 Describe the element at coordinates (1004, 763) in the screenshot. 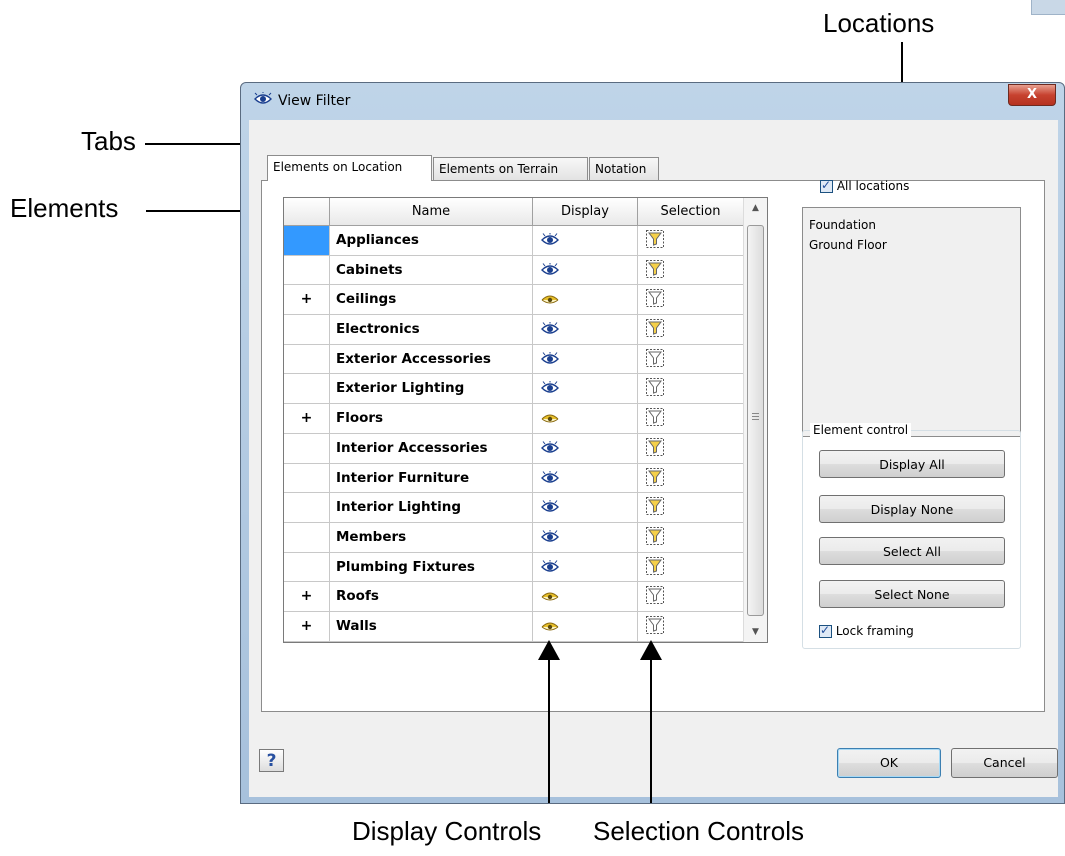

I see `cancel-button: Cancel` at that location.